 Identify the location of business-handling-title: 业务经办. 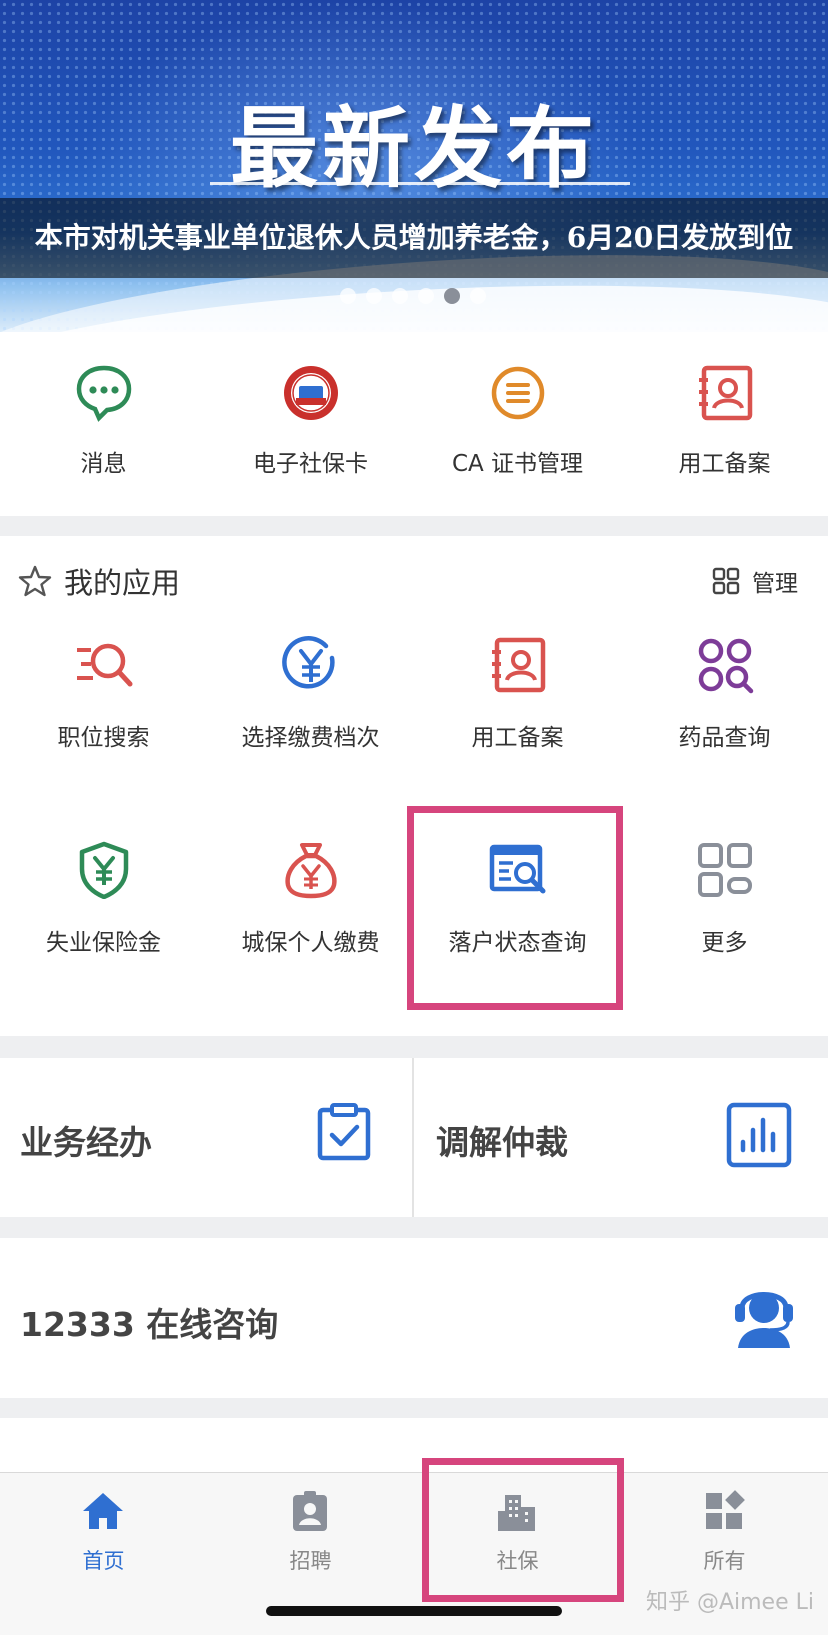
(86, 1142).